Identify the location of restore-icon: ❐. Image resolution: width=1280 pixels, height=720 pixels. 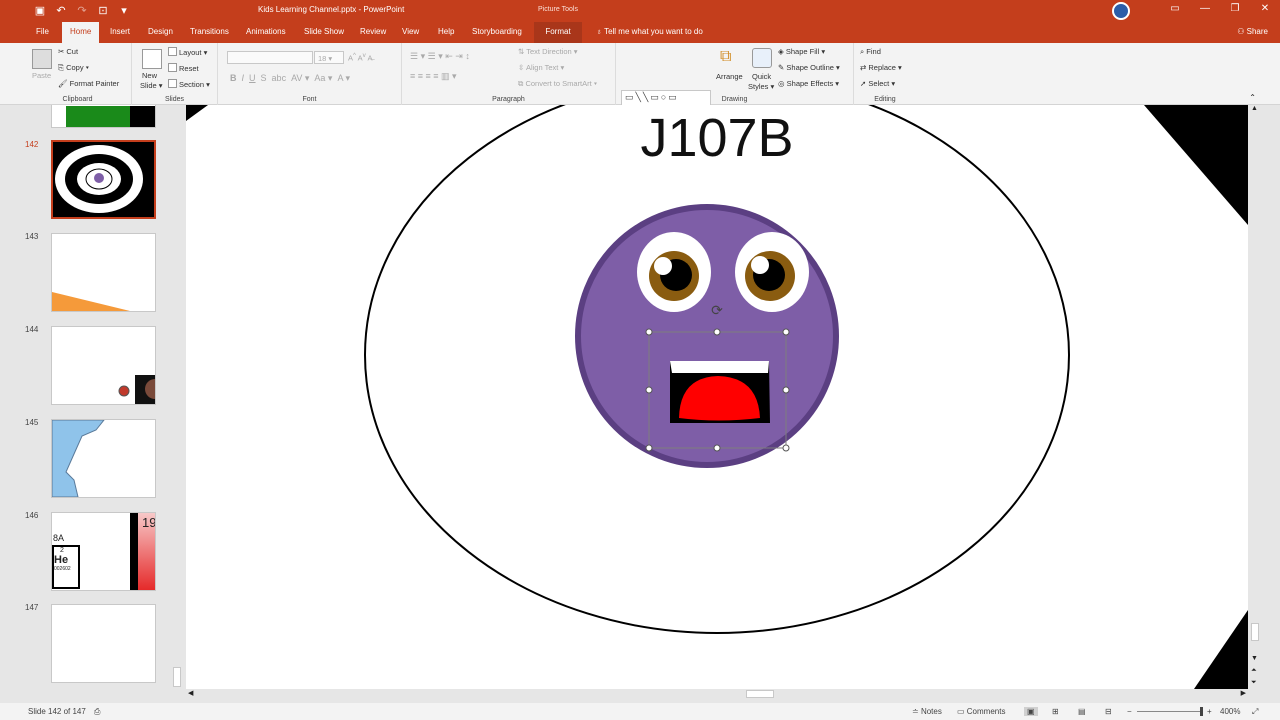
(1235, 10).